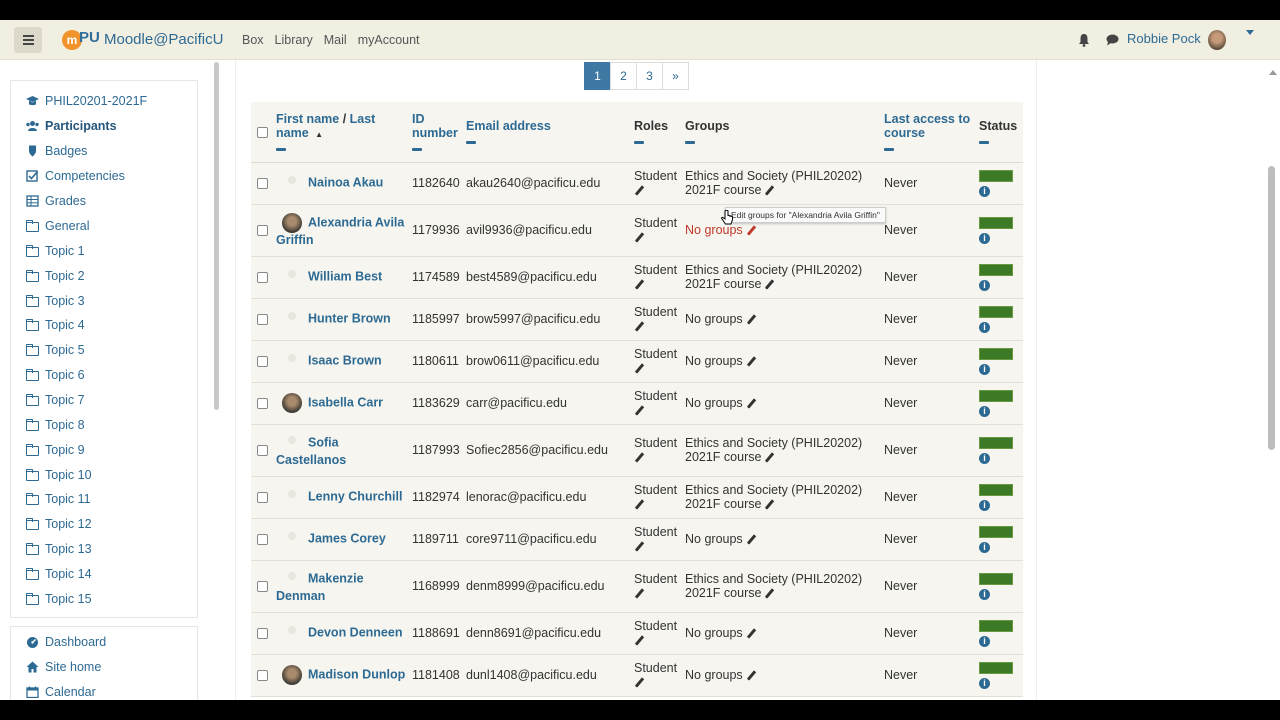 The image size is (1280, 720). I want to click on participant-name-link: Hunter Brown, so click(349, 318).